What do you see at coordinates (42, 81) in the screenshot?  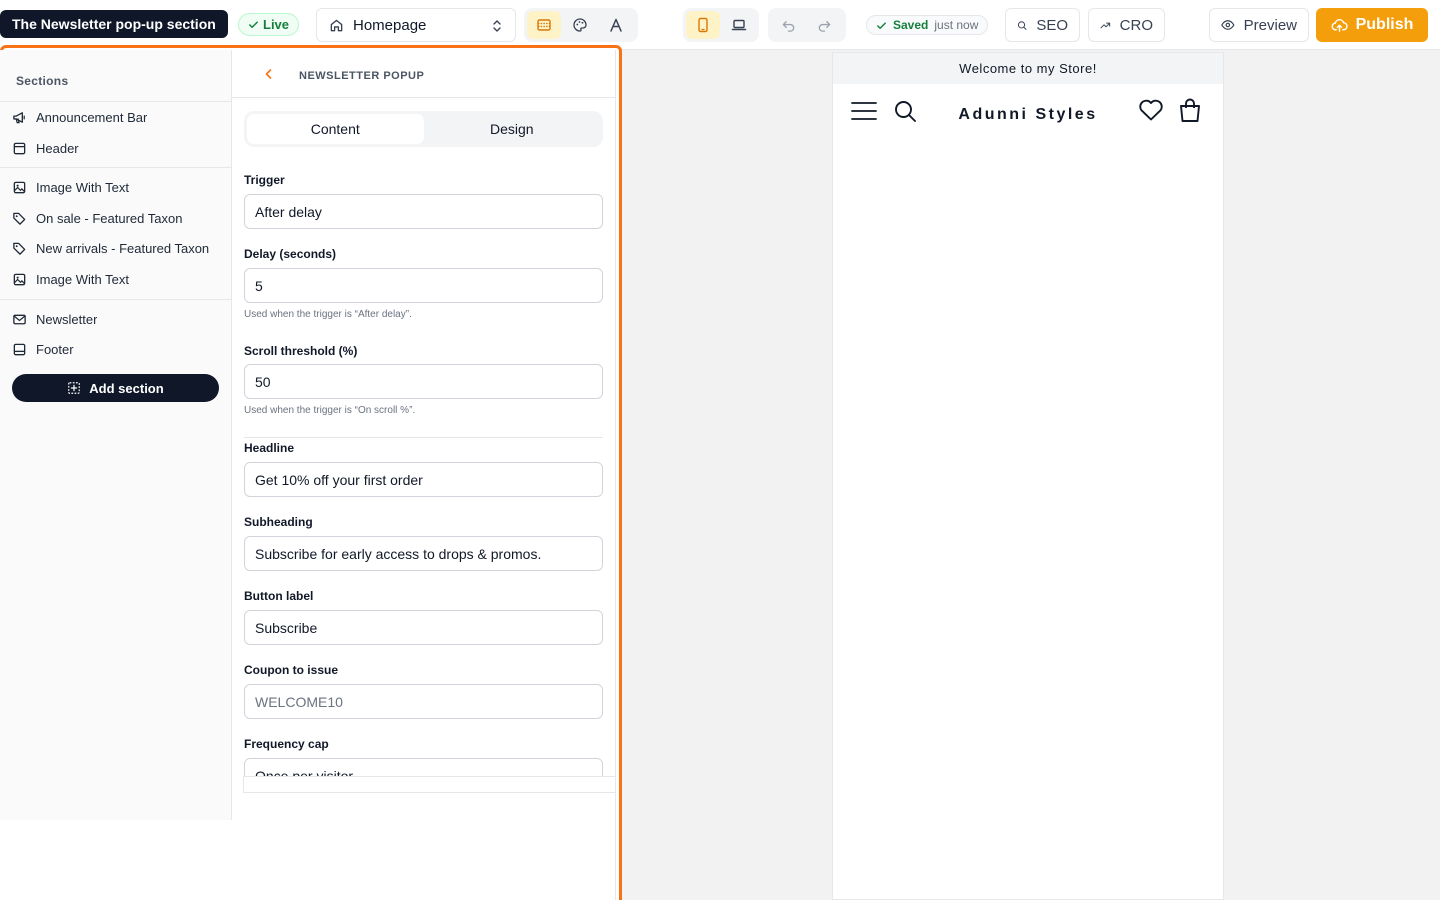 I see `sections-title: Sections` at bounding box center [42, 81].